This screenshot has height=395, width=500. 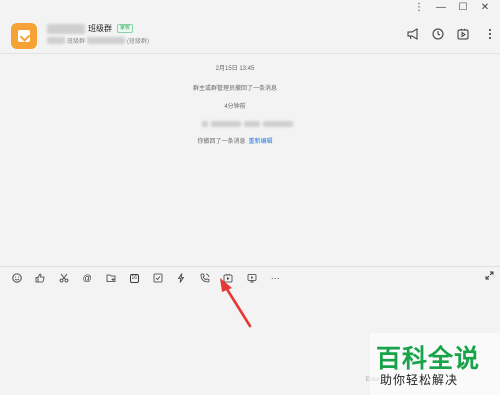 I want to click on menu-dots-icon: ⋮, so click(x=419, y=7).